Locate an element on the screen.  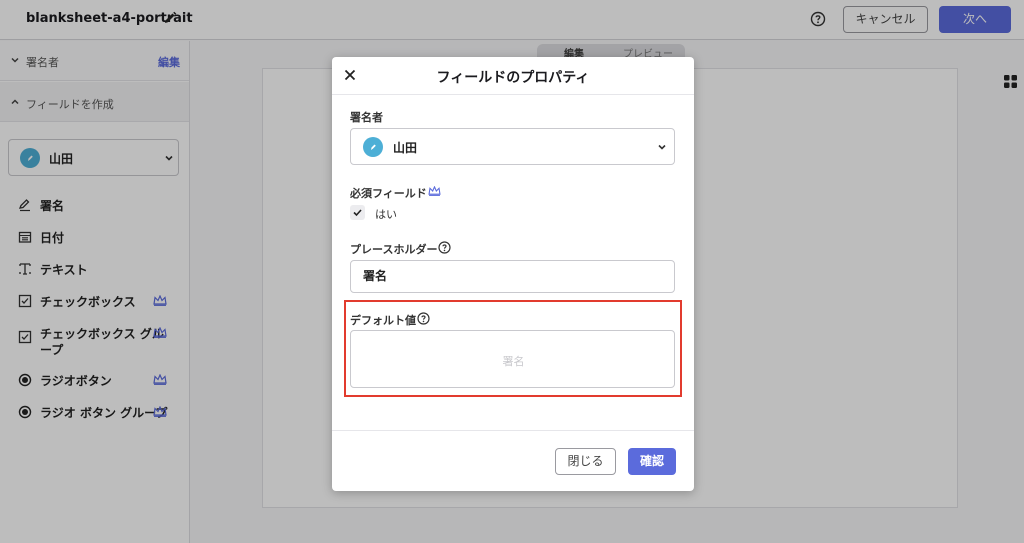
default-value-label: デフォルト値 is located at coordinates (383, 320).